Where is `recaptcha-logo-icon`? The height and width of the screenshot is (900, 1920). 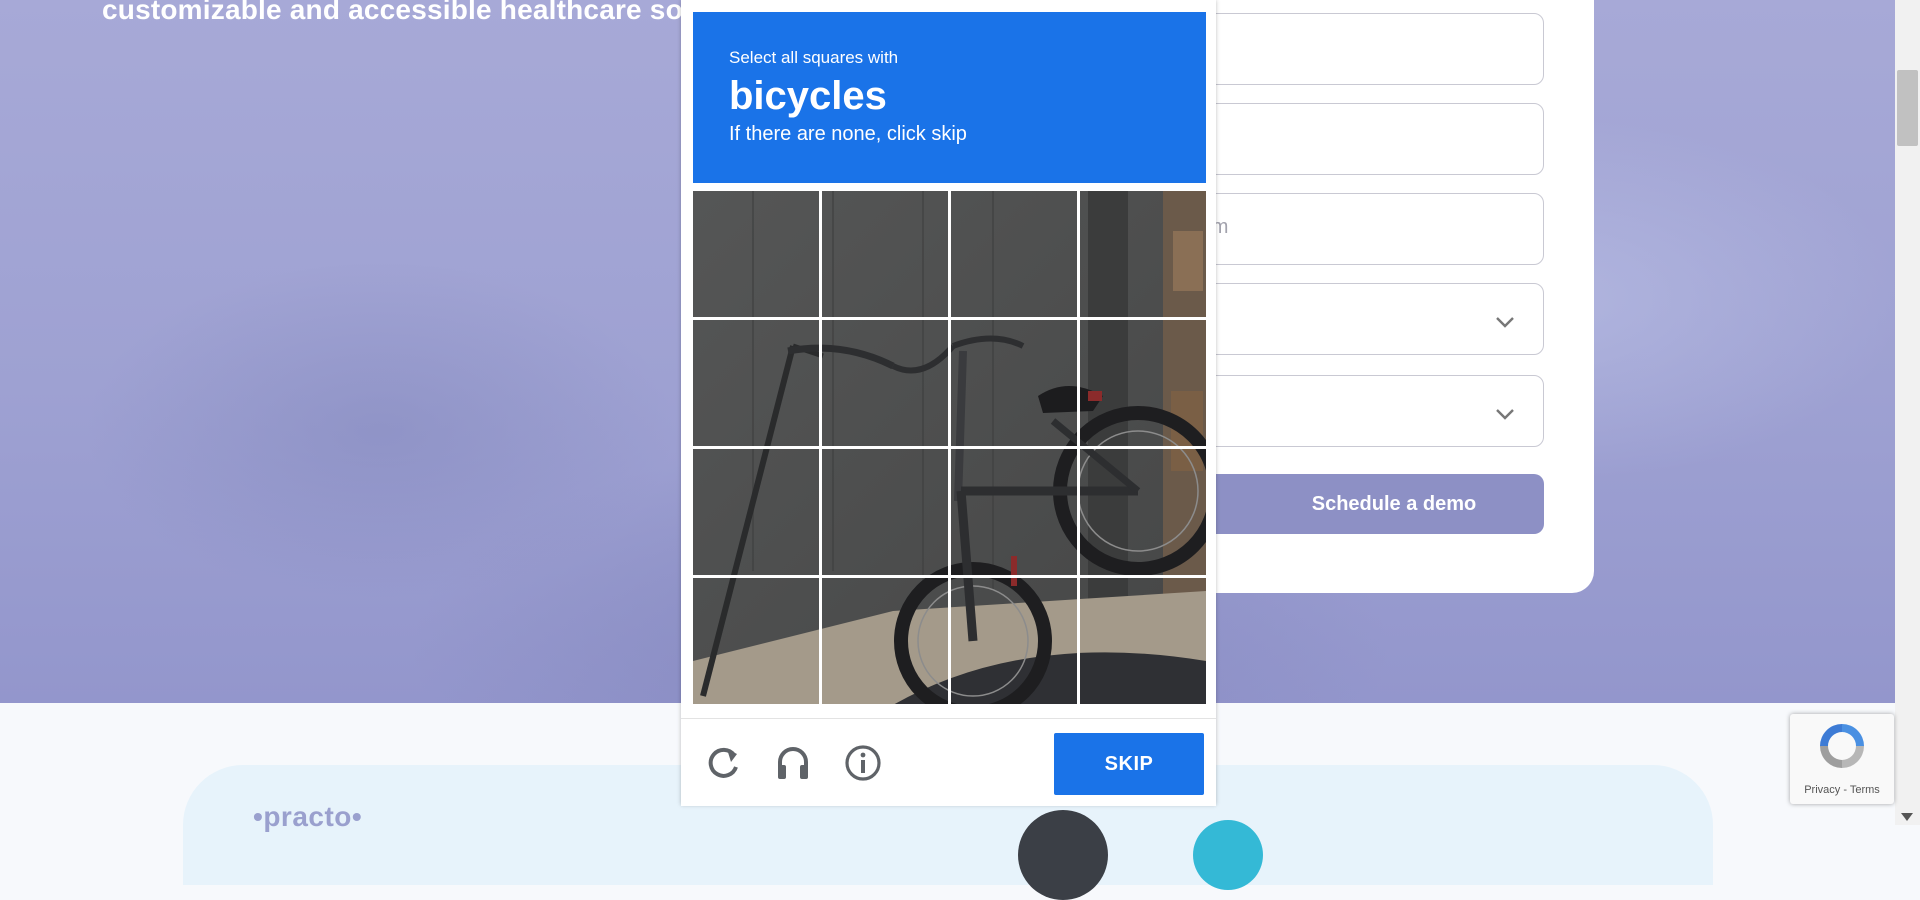 recaptcha-logo-icon is located at coordinates (1842, 746).